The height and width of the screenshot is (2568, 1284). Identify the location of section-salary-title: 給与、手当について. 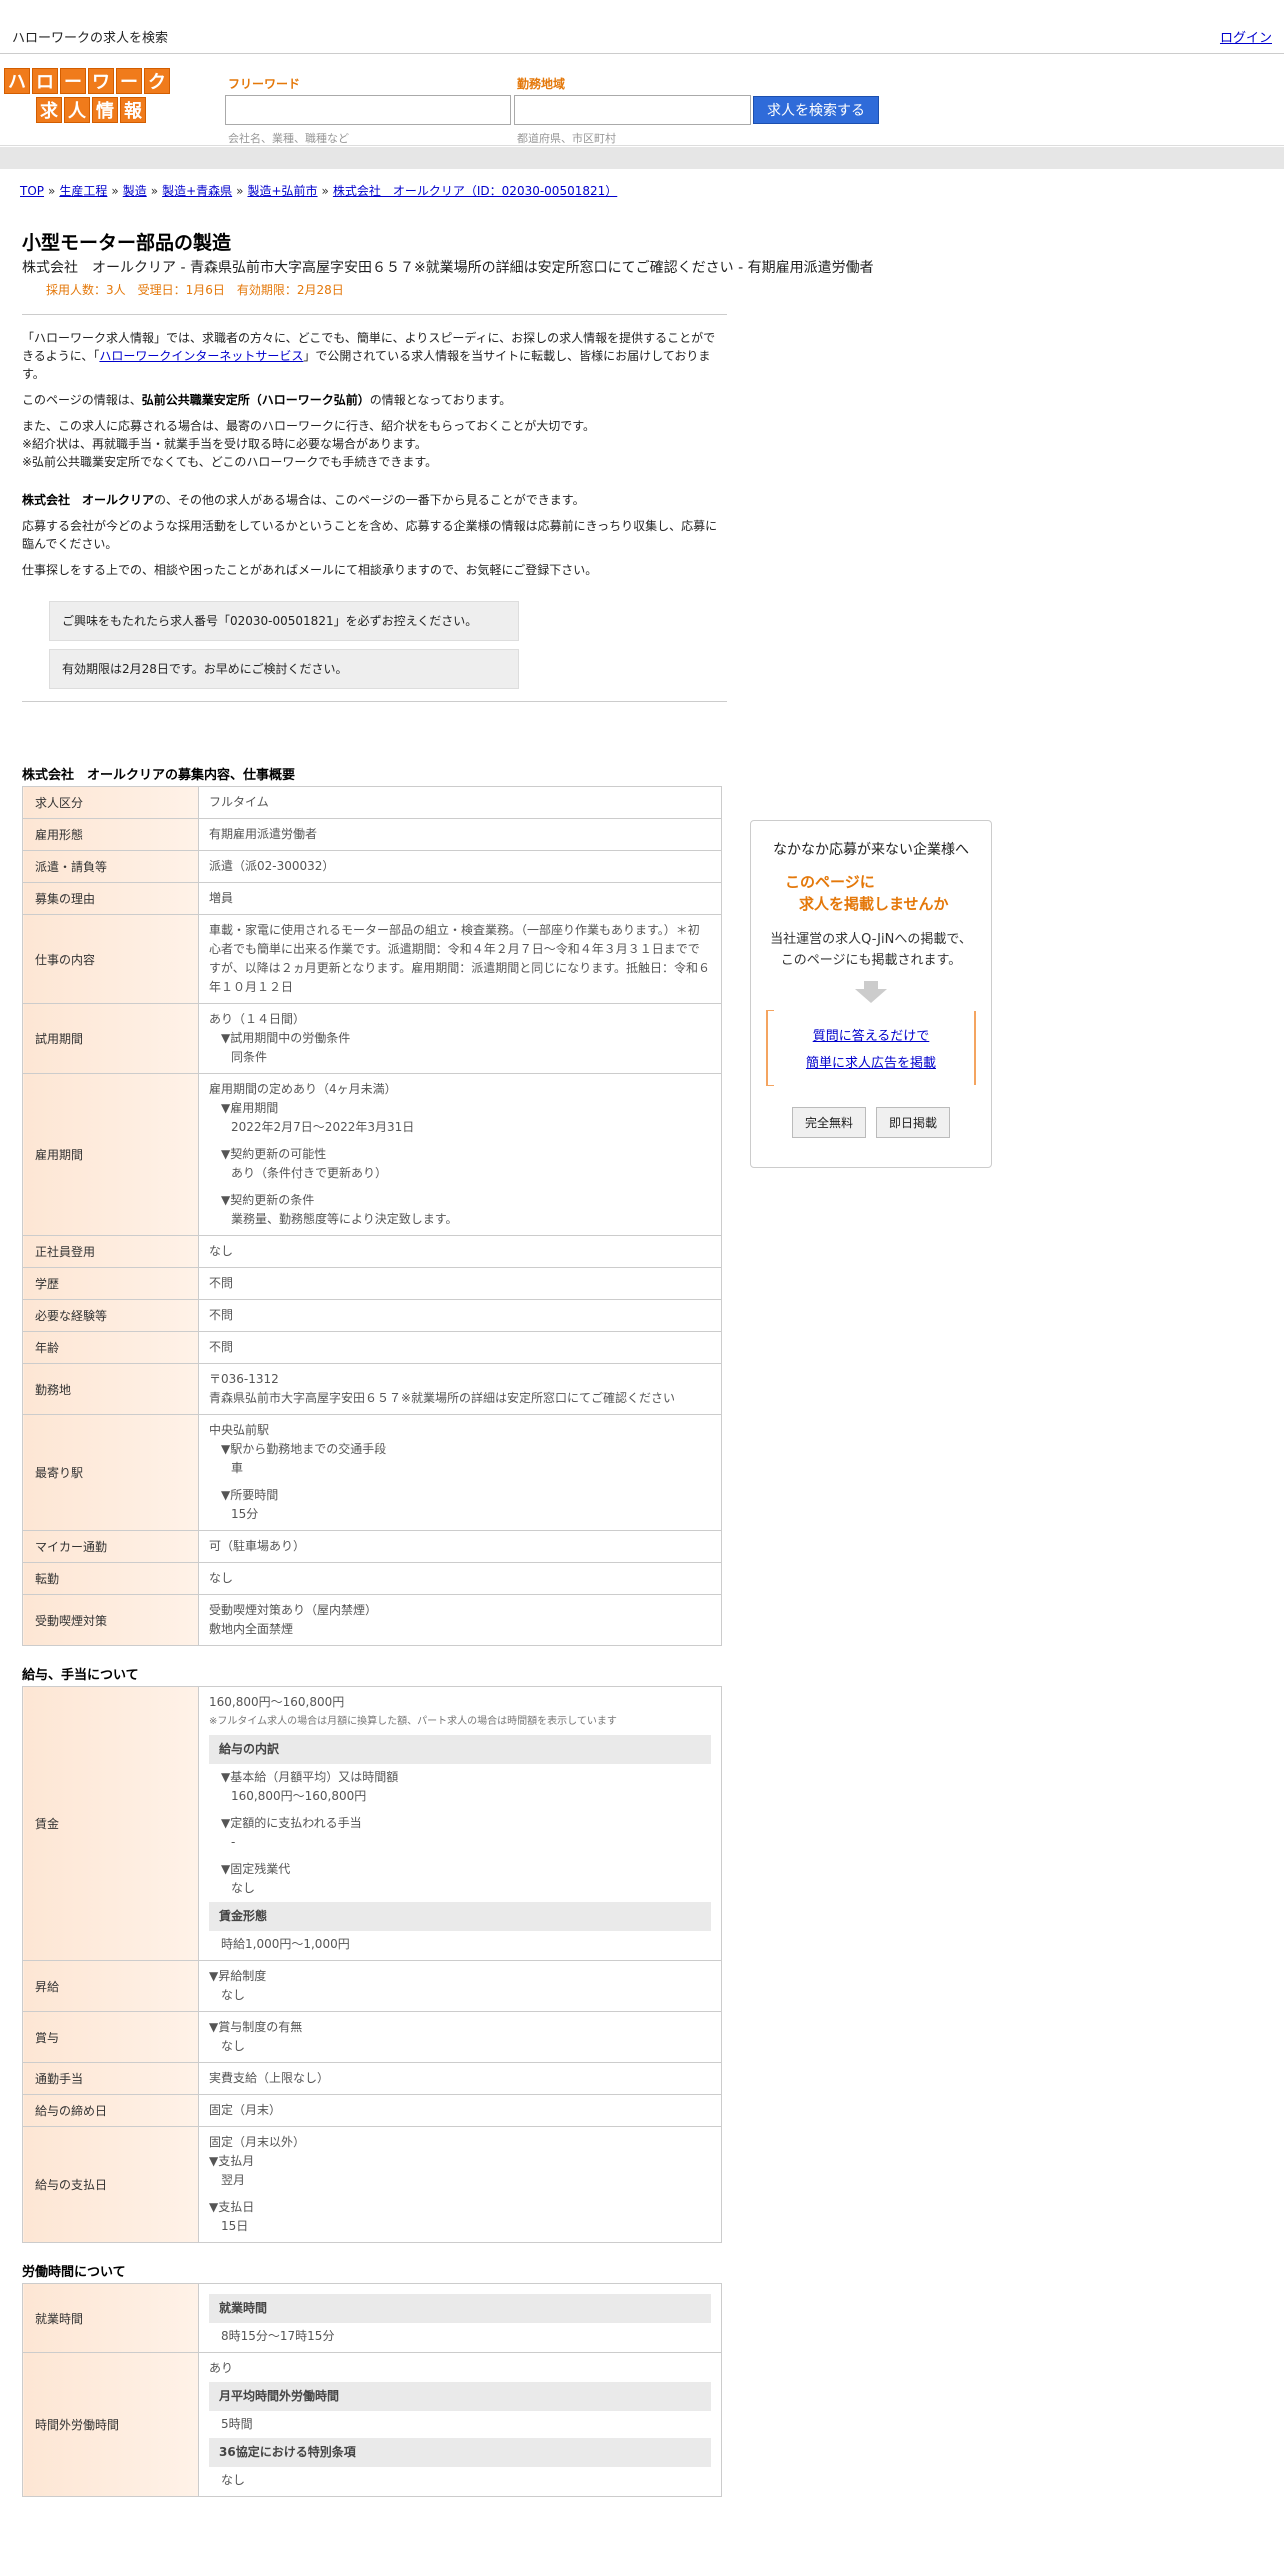
(80, 1675).